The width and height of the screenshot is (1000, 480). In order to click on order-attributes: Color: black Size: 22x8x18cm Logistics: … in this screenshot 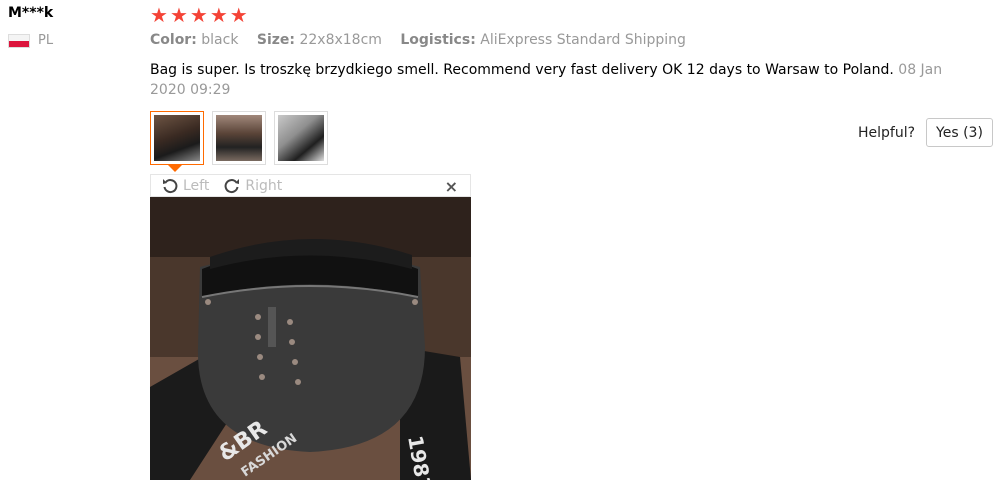, I will do `click(425, 40)`.